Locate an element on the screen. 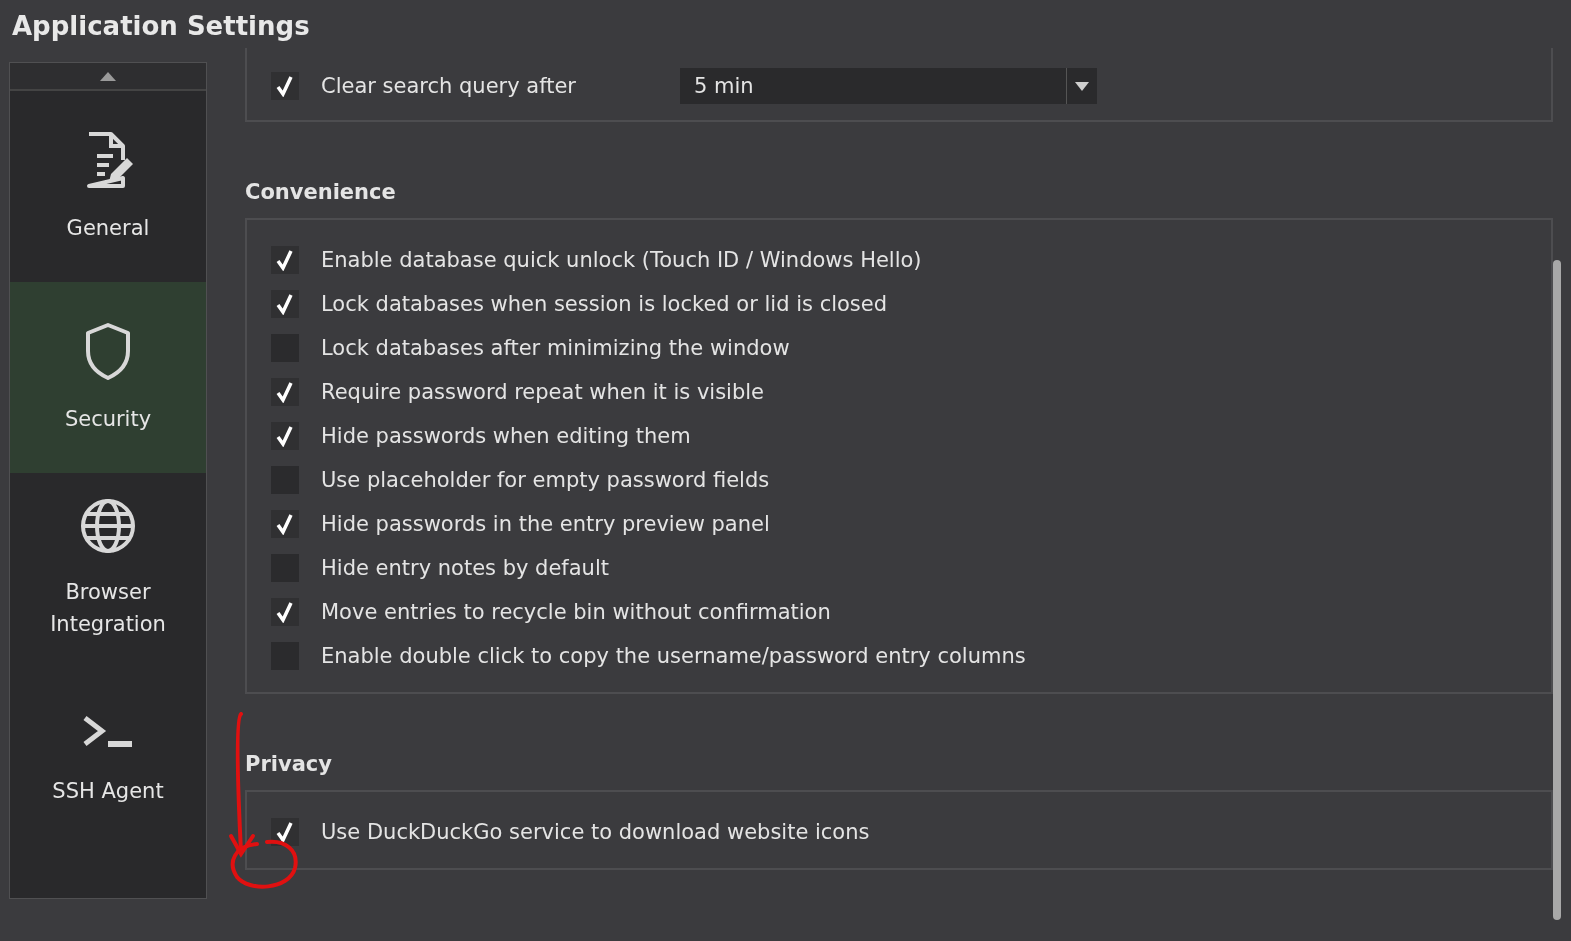 This screenshot has width=1571, height=941. option-label: Lock databases after minimizing the window is located at coordinates (555, 348).